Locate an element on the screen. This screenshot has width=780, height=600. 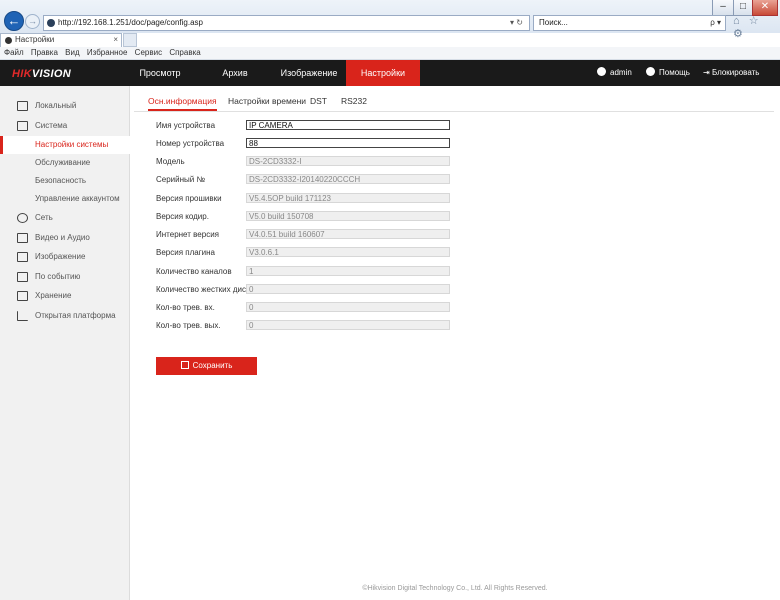
save-label: Сохранить is located at coordinates (212, 365).